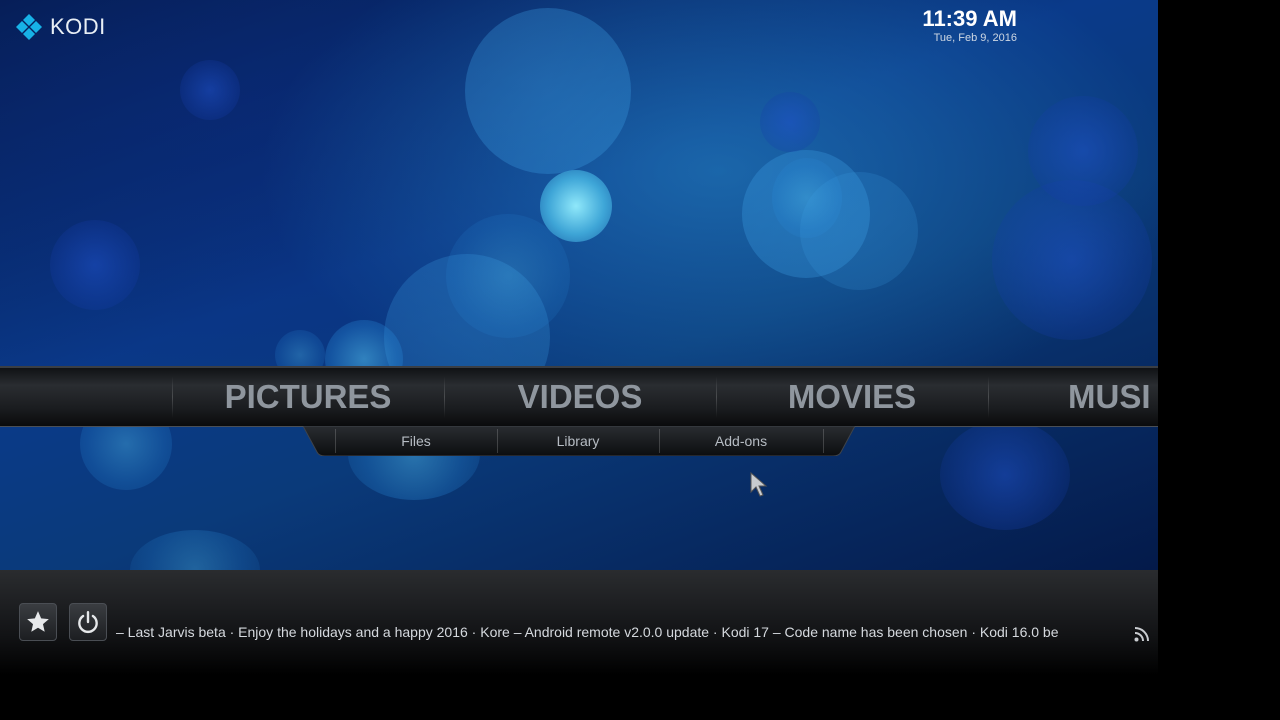  Describe the element at coordinates (969, 18) in the screenshot. I see `clock-time: 11:39 AM` at that location.